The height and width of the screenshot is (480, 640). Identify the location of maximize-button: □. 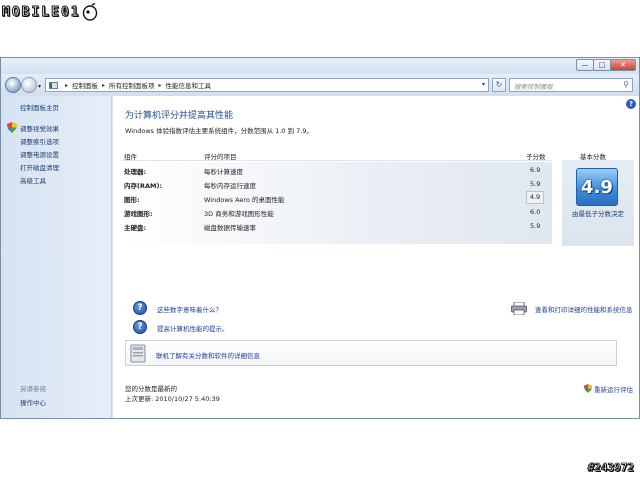
(602, 65).